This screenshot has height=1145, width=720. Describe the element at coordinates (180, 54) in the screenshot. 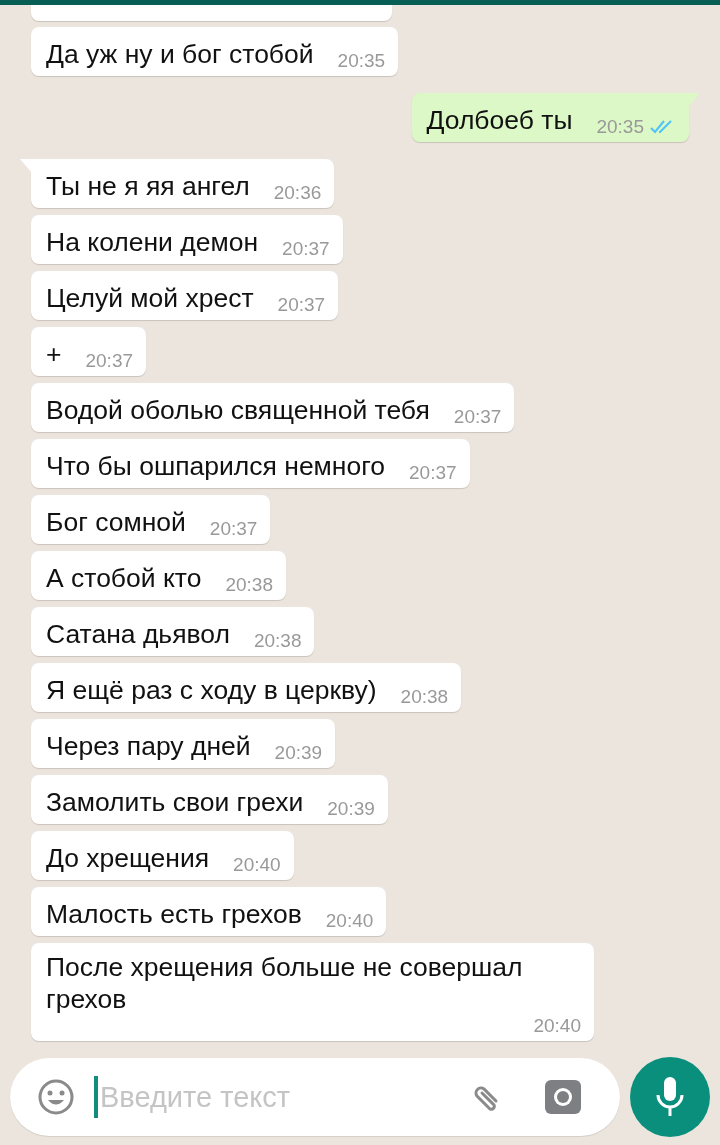

I see `message-text: Да уж ну и бог стобой` at that location.